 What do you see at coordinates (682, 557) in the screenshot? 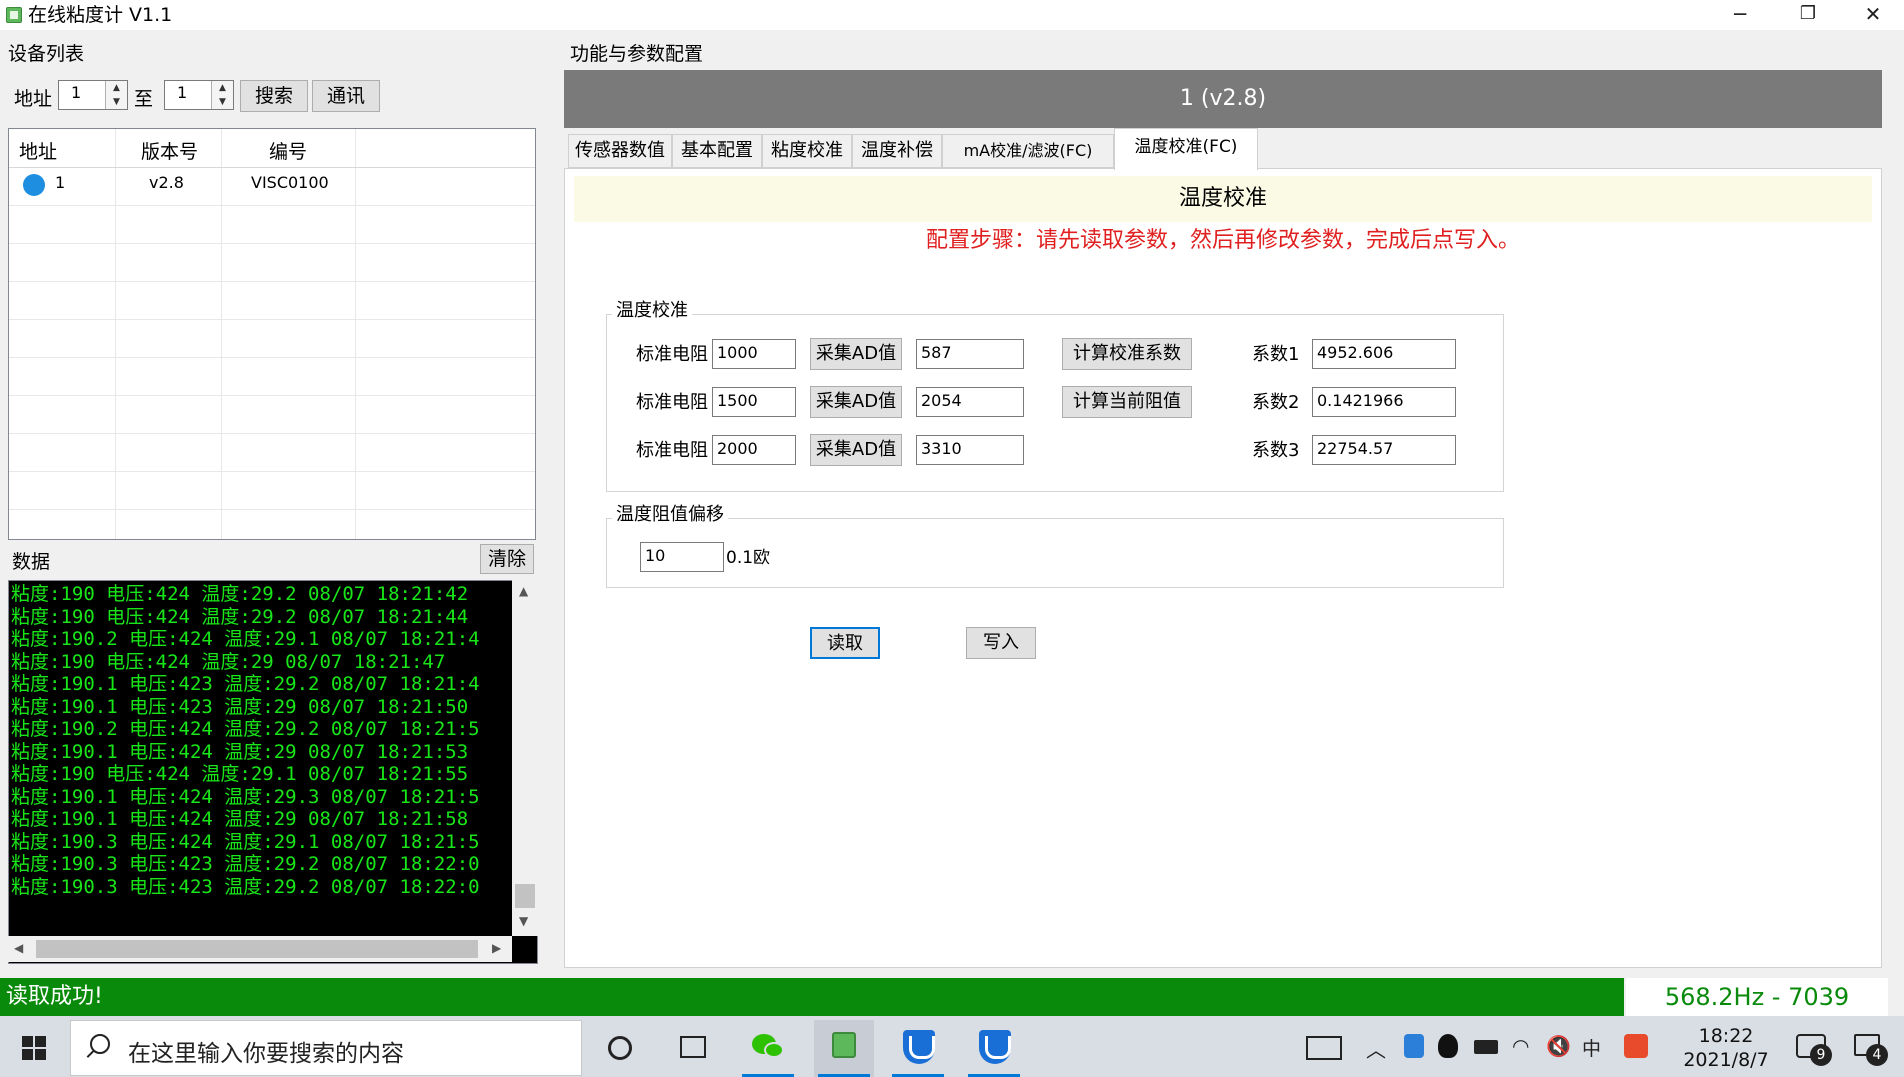
I see `resistance-offset-input: 10` at bounding box center [682, 557].